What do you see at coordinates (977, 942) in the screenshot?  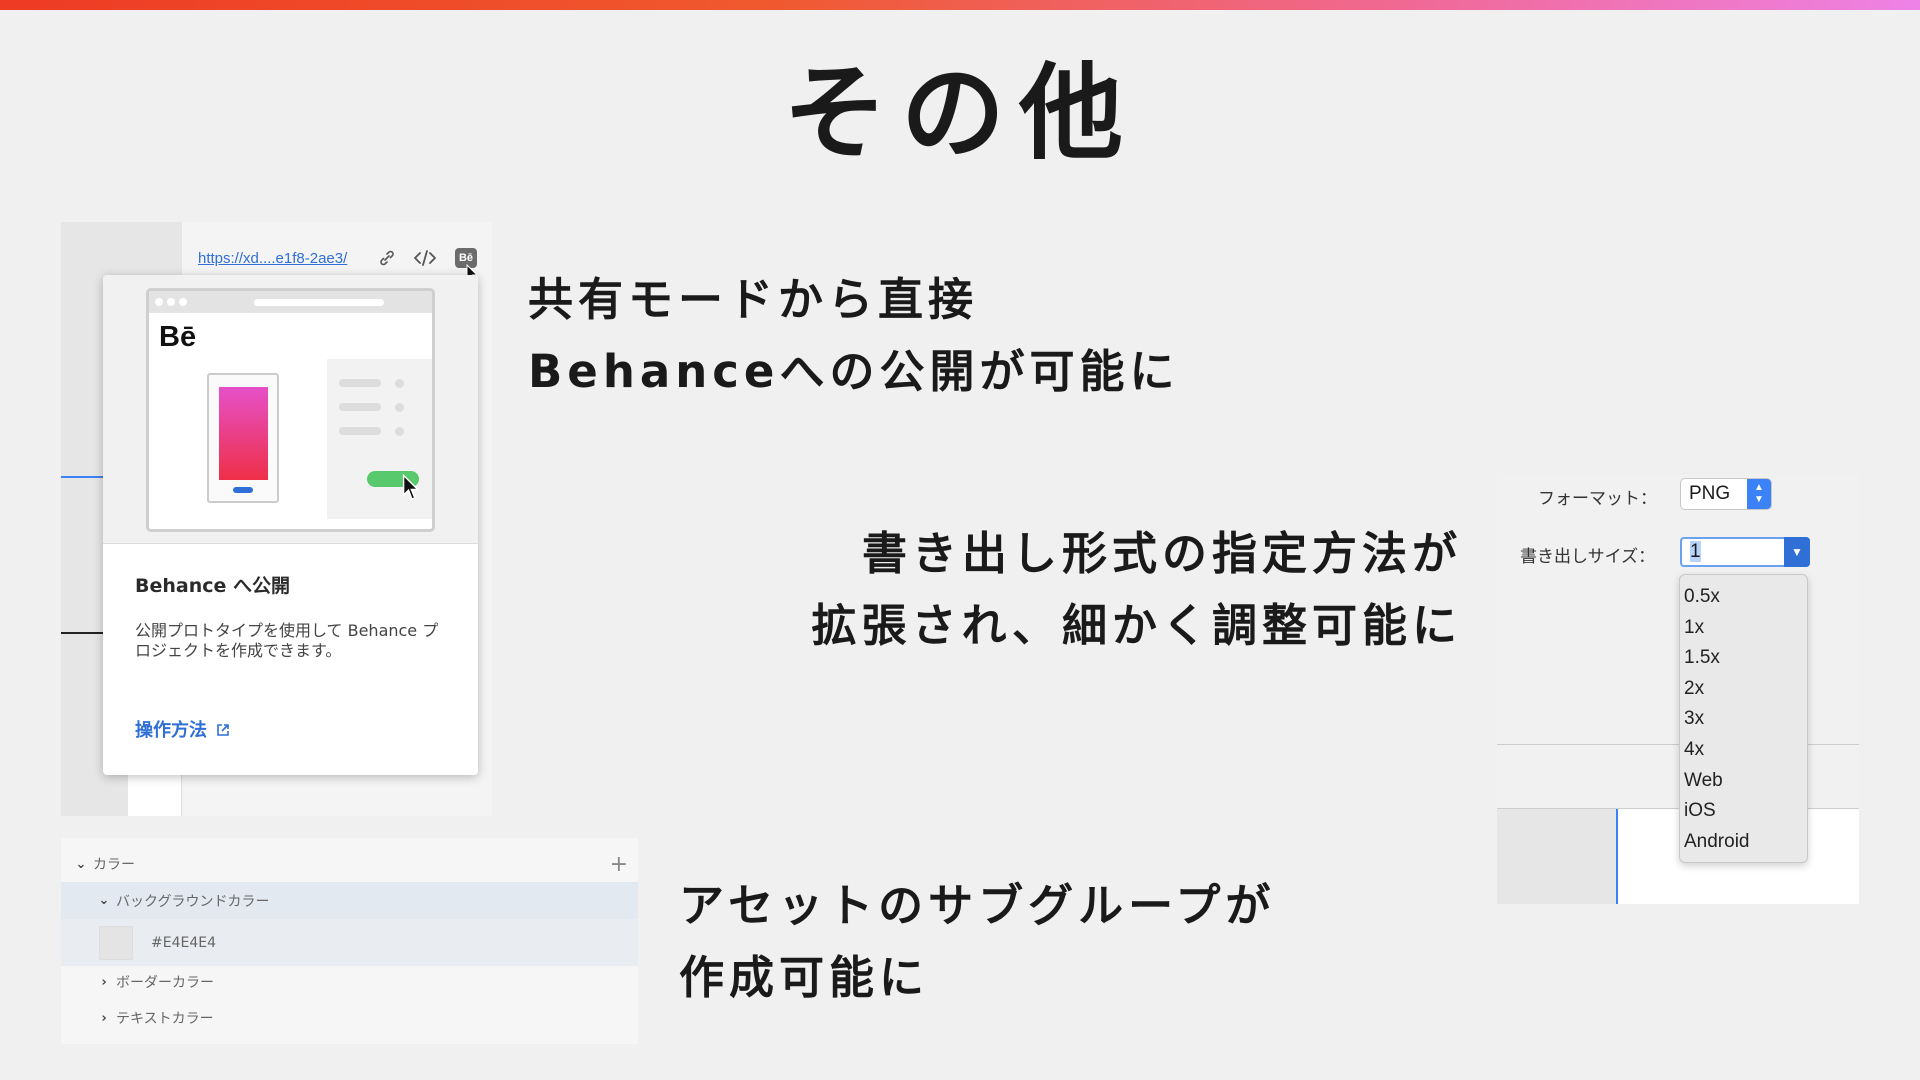 I see `caption-assets: アセットのサブグループが 作成可能に` at bounding box center [977, 942].